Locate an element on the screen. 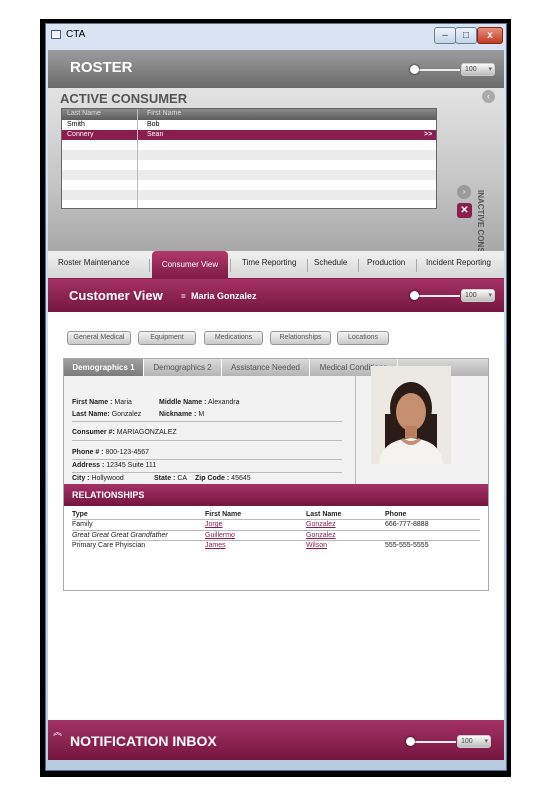 This screenshot has height=789, width=535. cell-first: Sean is located at coordinates (155, 134).